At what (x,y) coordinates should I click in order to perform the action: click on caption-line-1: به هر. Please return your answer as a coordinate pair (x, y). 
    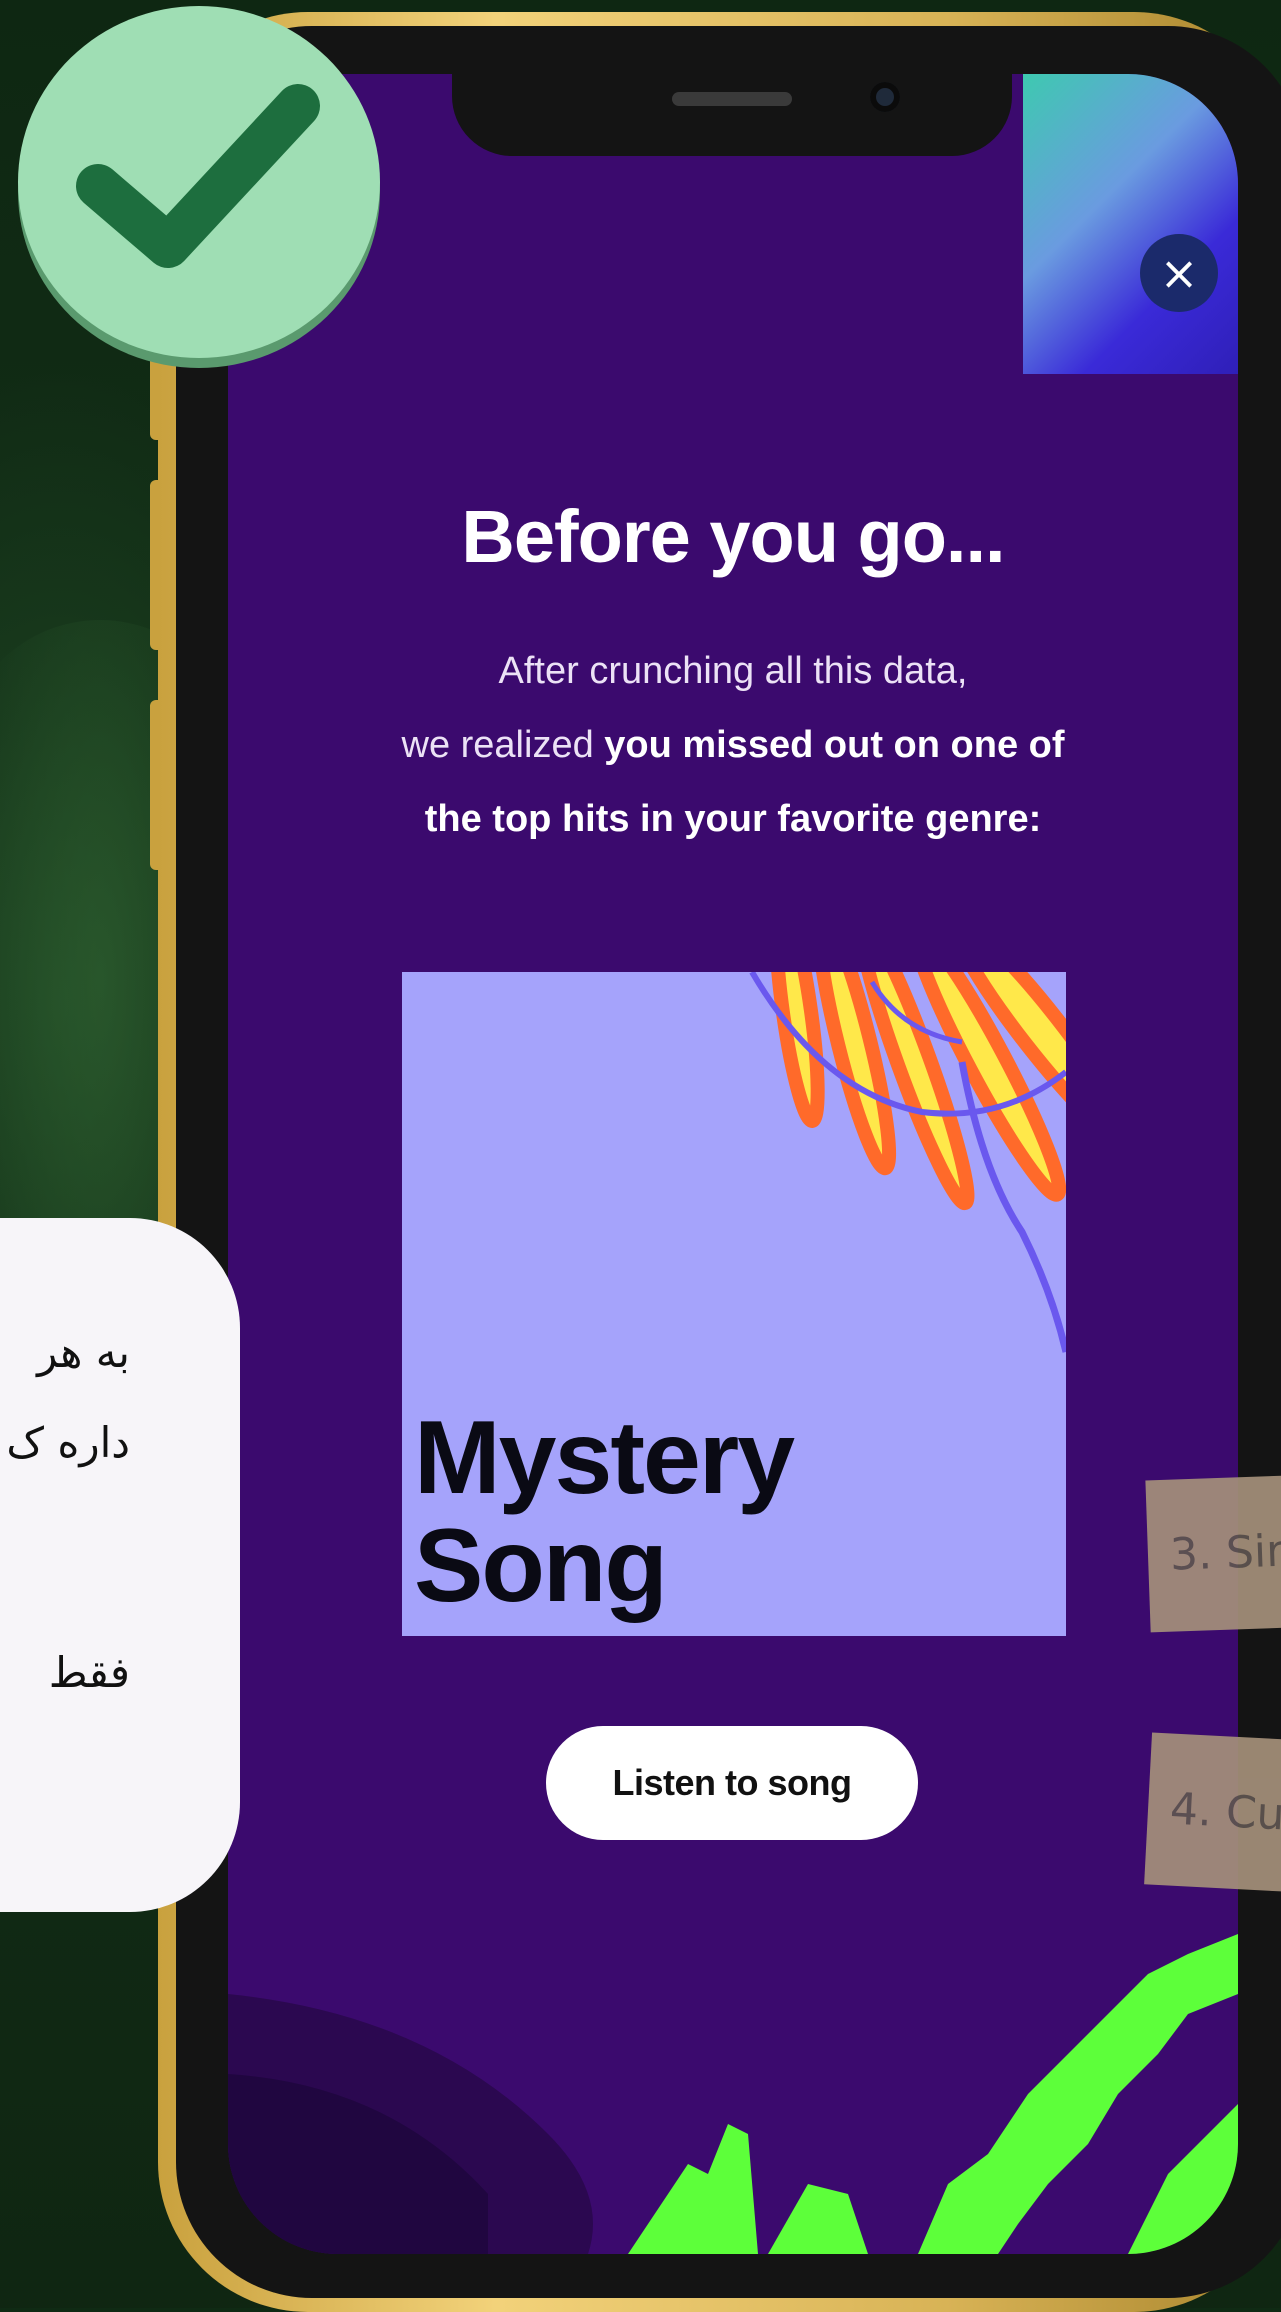
    Looking at the image, I should click on (83, 1352).